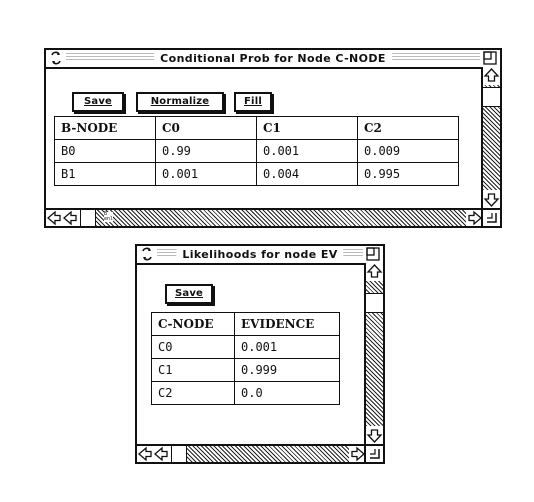 The image size is (534, 502). What do you see at coordinates (193, 393) in the screenshot?
I see `row-label-cell: C2` at bounding box center [193, 393].